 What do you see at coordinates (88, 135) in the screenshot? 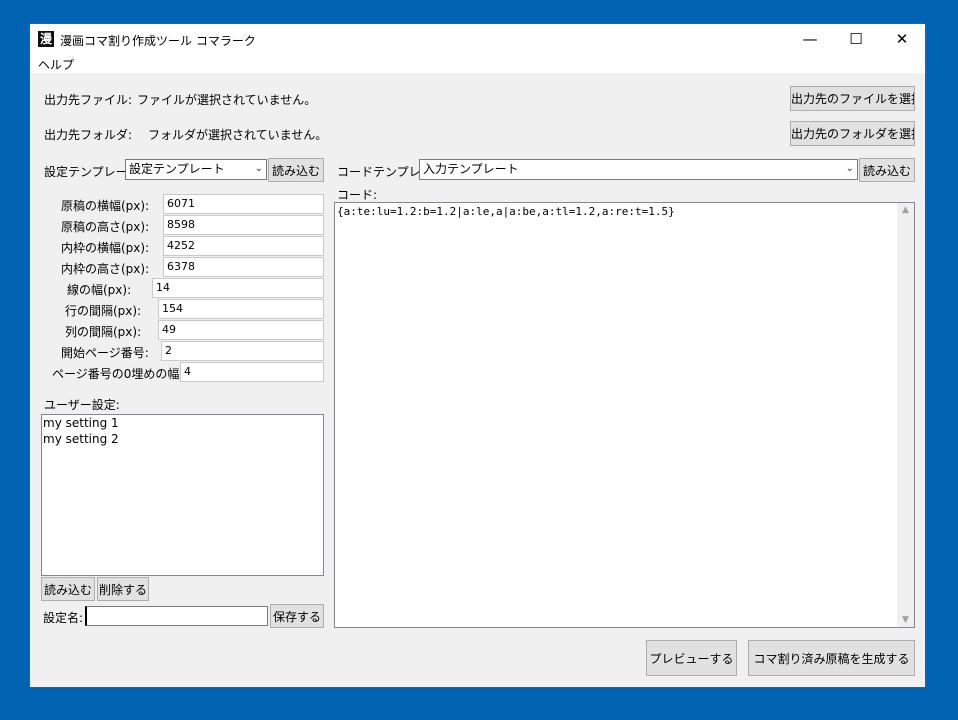
I see `output-folder-label: 出力先フォルダ:` at bounding box center [88, 135].